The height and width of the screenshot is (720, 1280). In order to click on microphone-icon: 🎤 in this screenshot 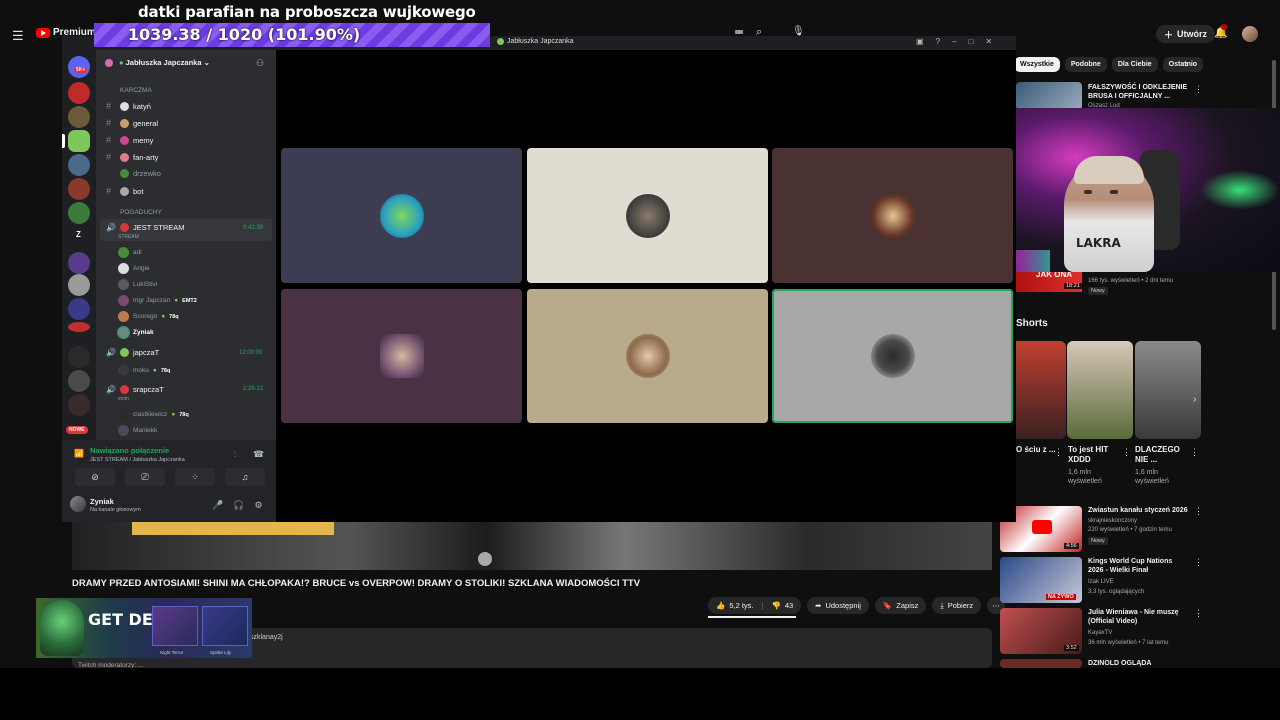, I will do `click(217, 505)`.